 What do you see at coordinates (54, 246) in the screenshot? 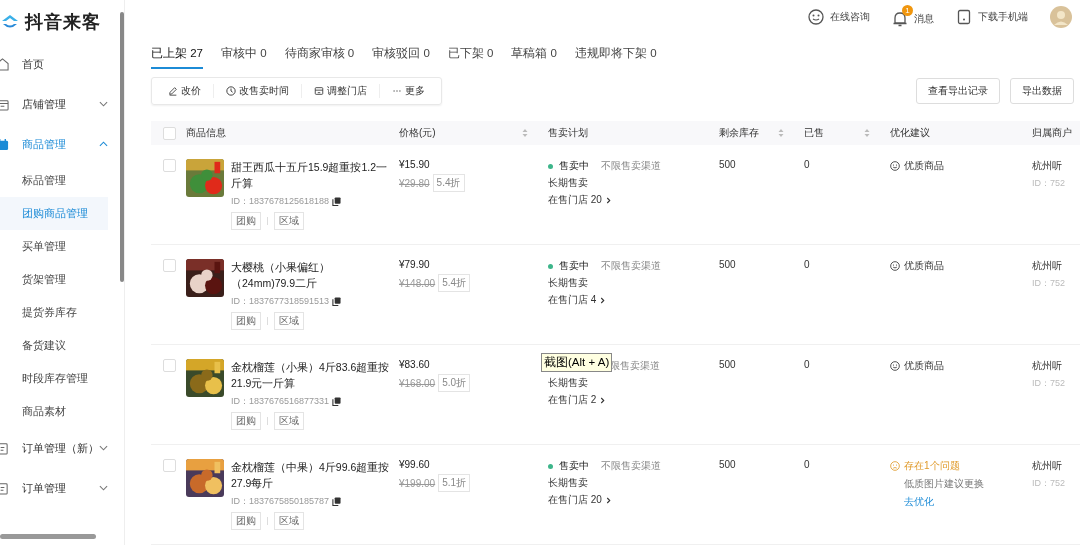
I see `nav-subitem: 买单管理` at bounding box center [54, 246].